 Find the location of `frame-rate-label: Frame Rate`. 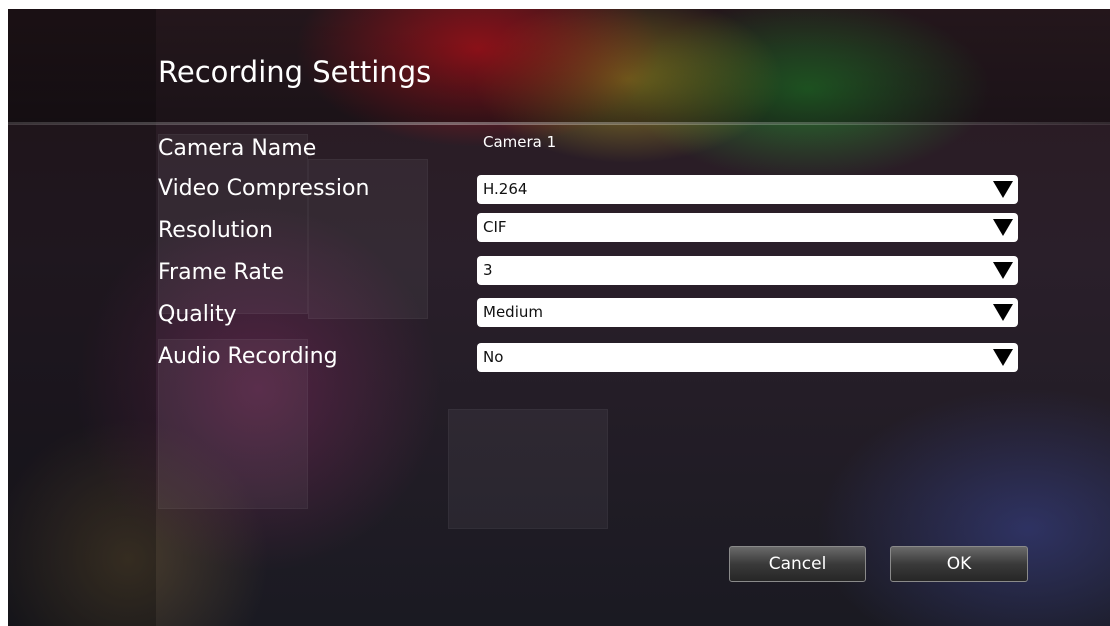

frame-rate-label: Frame Rate is located at coordinates (221, 272).